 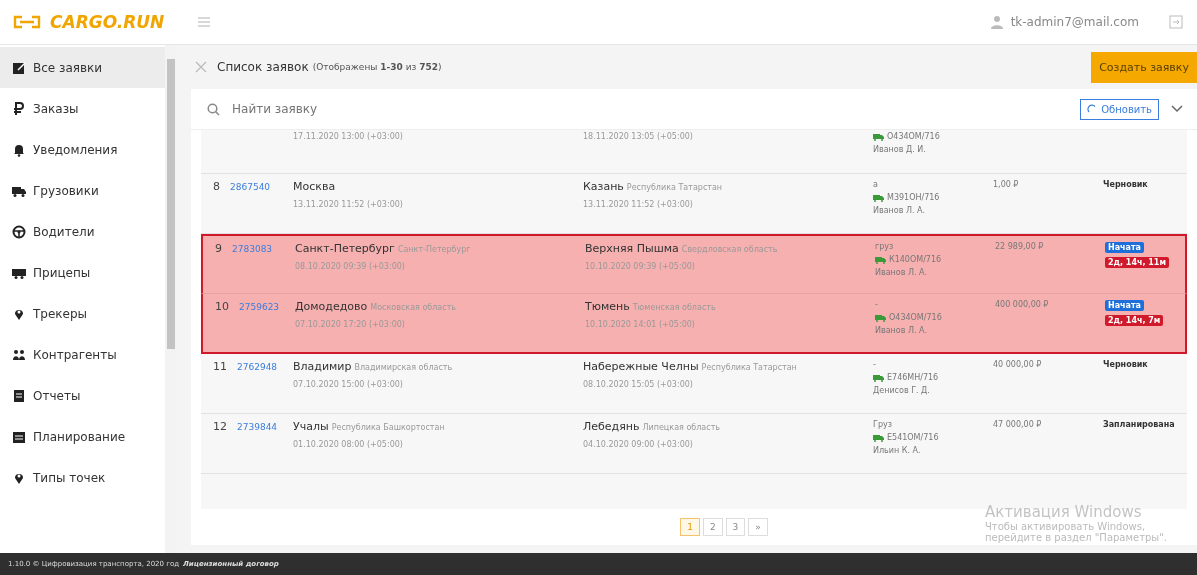 I want to click on activation-notice-text: Чтобы активировать Windows, перейдите в раздел "Параметры"., so click(x=1077, y=532).